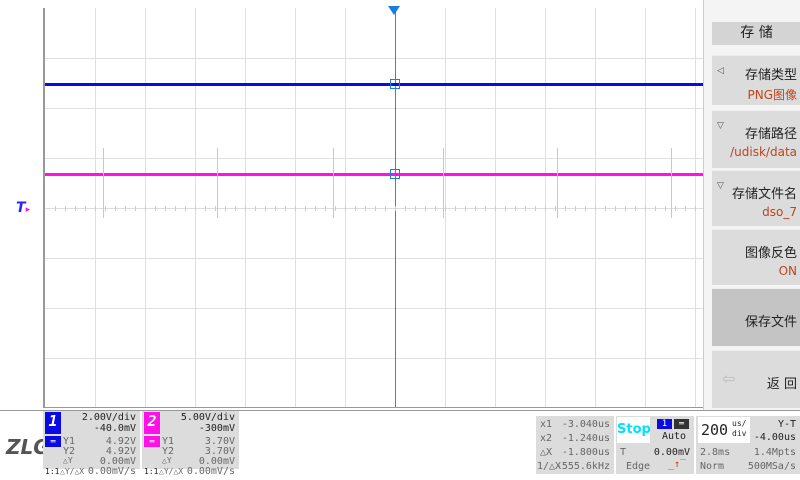 The width and height of the screenshot is (800, 480). I want to click on arrow-down-icon: ▽, so click(720, 186).